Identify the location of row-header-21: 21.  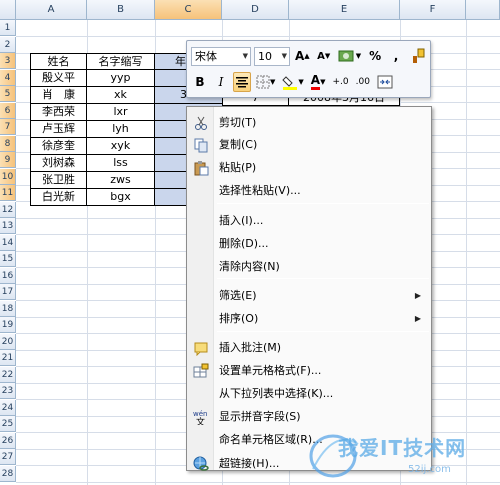
(8, 358).